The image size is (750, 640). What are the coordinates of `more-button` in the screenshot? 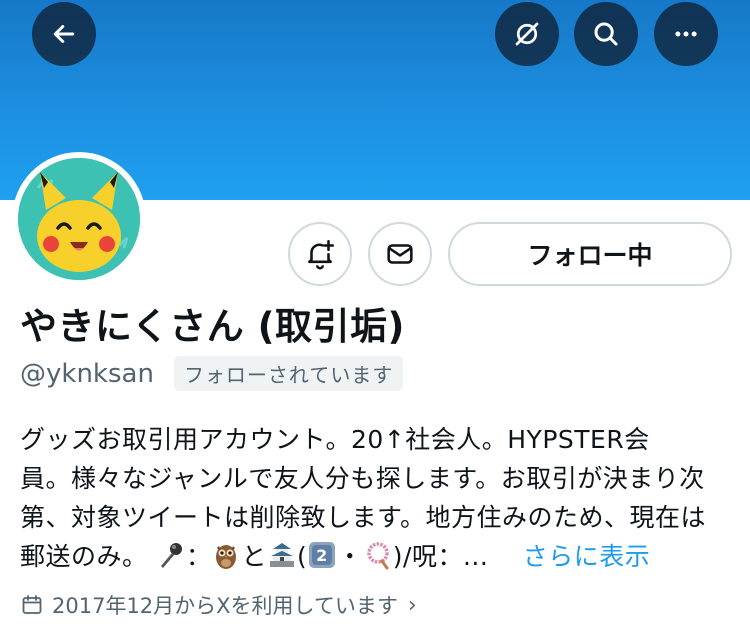 It's located at (686, 34).